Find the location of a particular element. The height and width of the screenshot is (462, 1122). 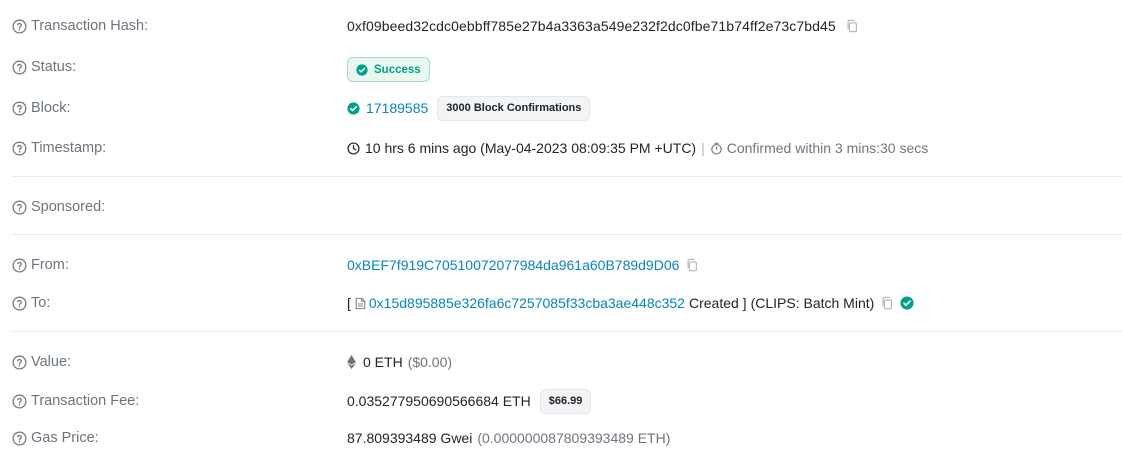

clock-icon is located at coordinates (353, 148).